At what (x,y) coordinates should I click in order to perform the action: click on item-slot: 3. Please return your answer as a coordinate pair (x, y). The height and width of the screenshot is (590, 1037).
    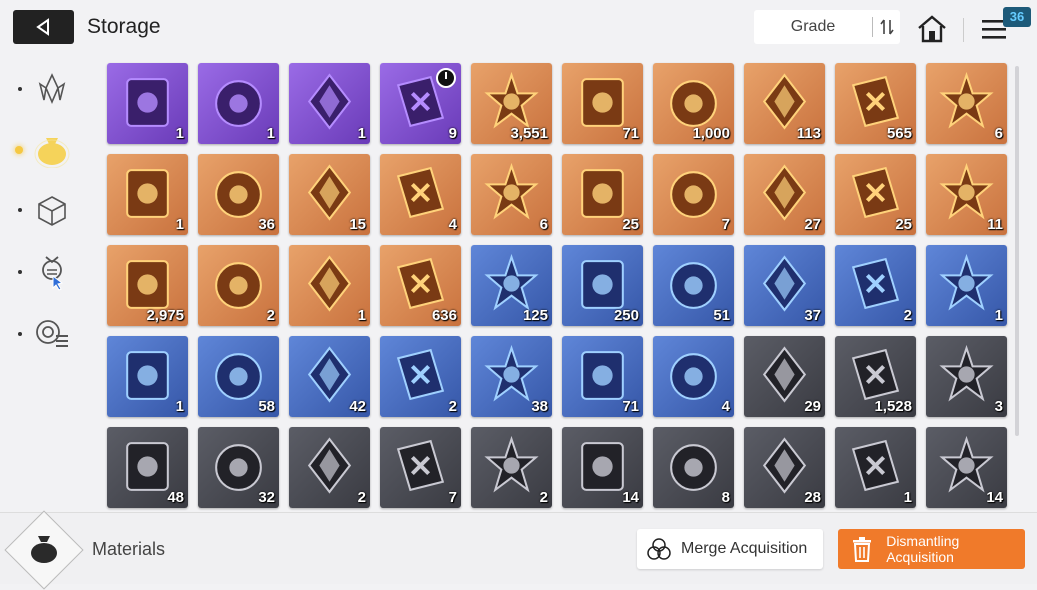
    Looking at the image, I should click on (966, 376).